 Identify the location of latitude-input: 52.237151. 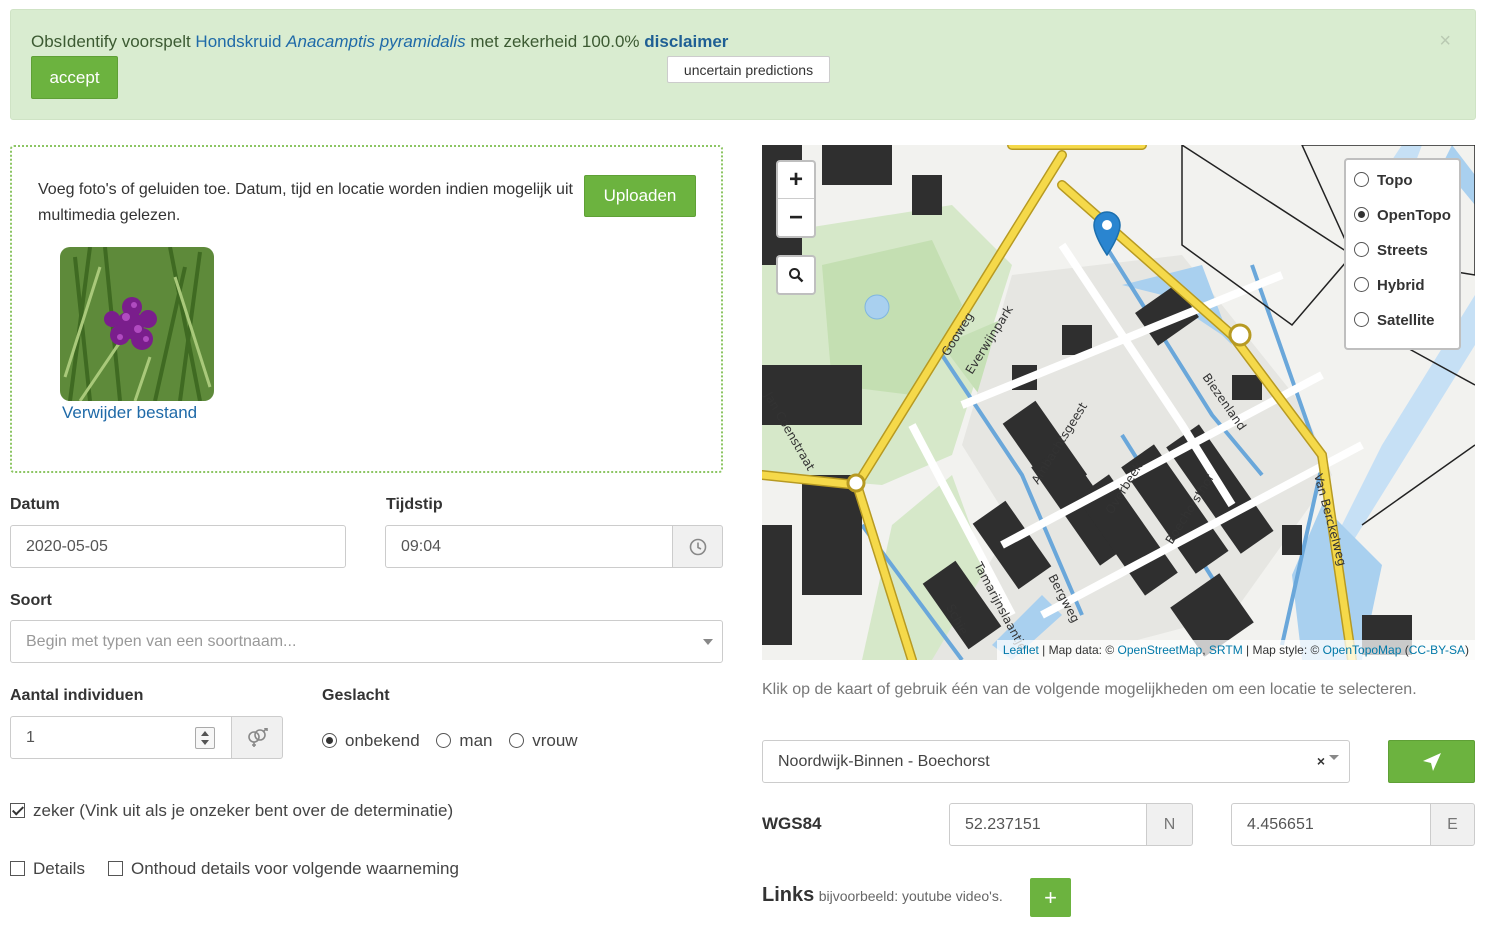
(1049, 824).